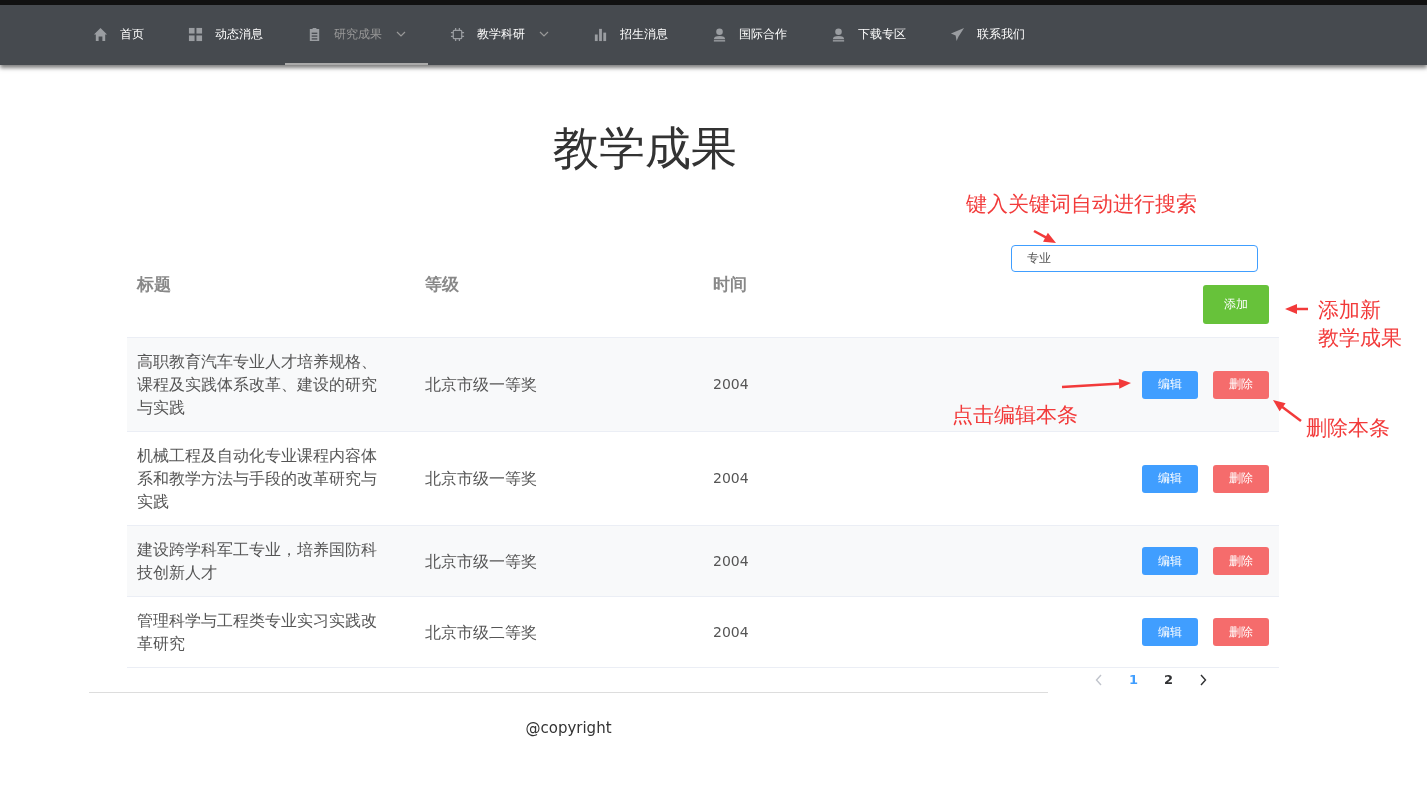 Image resolution: width=1427 pixels, height=803 pixels. I want to click on bar-chart-icon, so click(600, 34).